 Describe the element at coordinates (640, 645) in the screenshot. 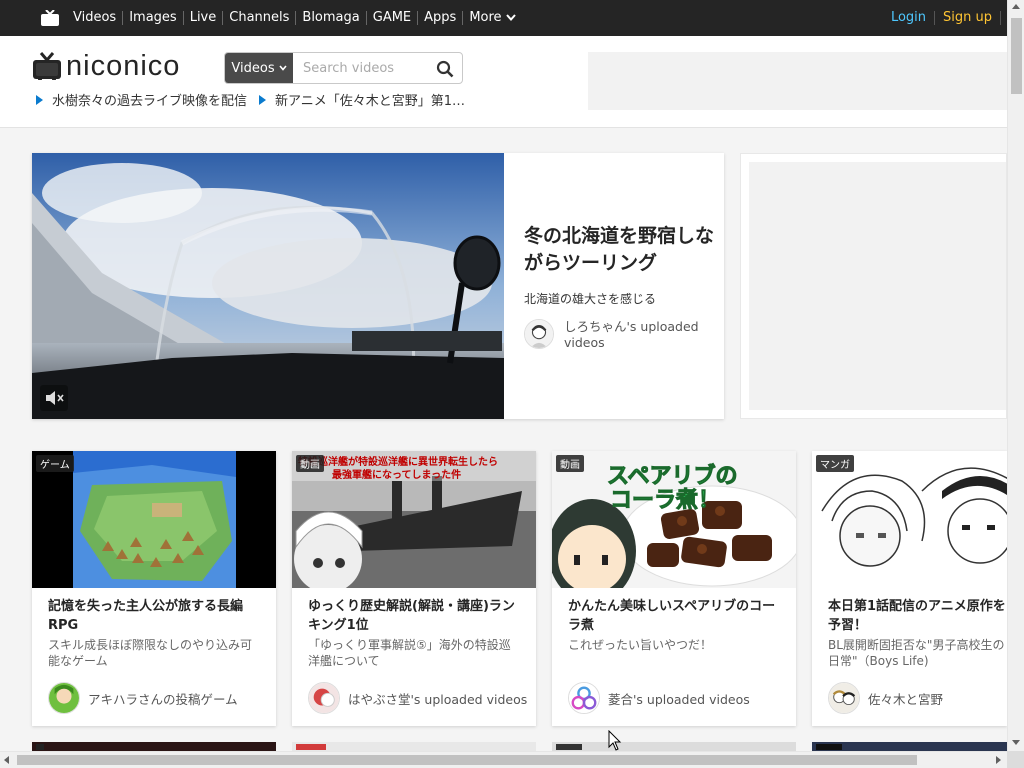

I see `card-description: これぜったい旨いやつだ！` at that location.